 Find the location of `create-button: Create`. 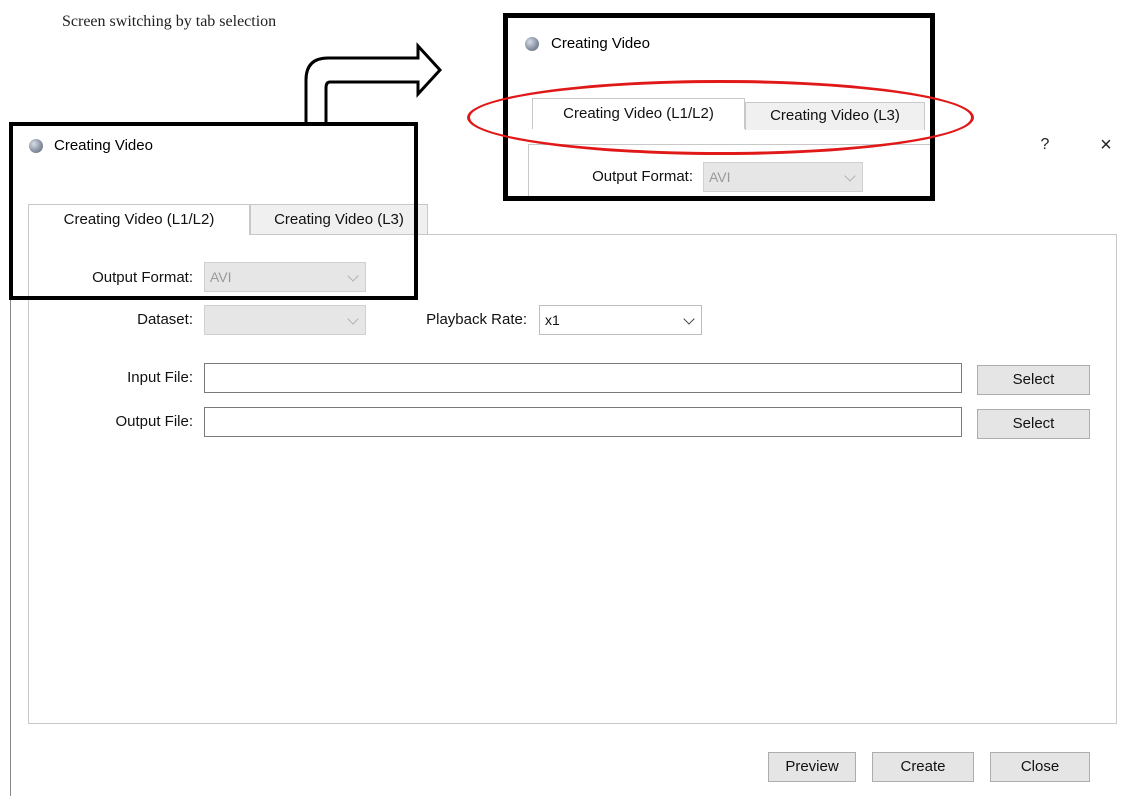

create-button: Create is located at coordinates (923, 767).